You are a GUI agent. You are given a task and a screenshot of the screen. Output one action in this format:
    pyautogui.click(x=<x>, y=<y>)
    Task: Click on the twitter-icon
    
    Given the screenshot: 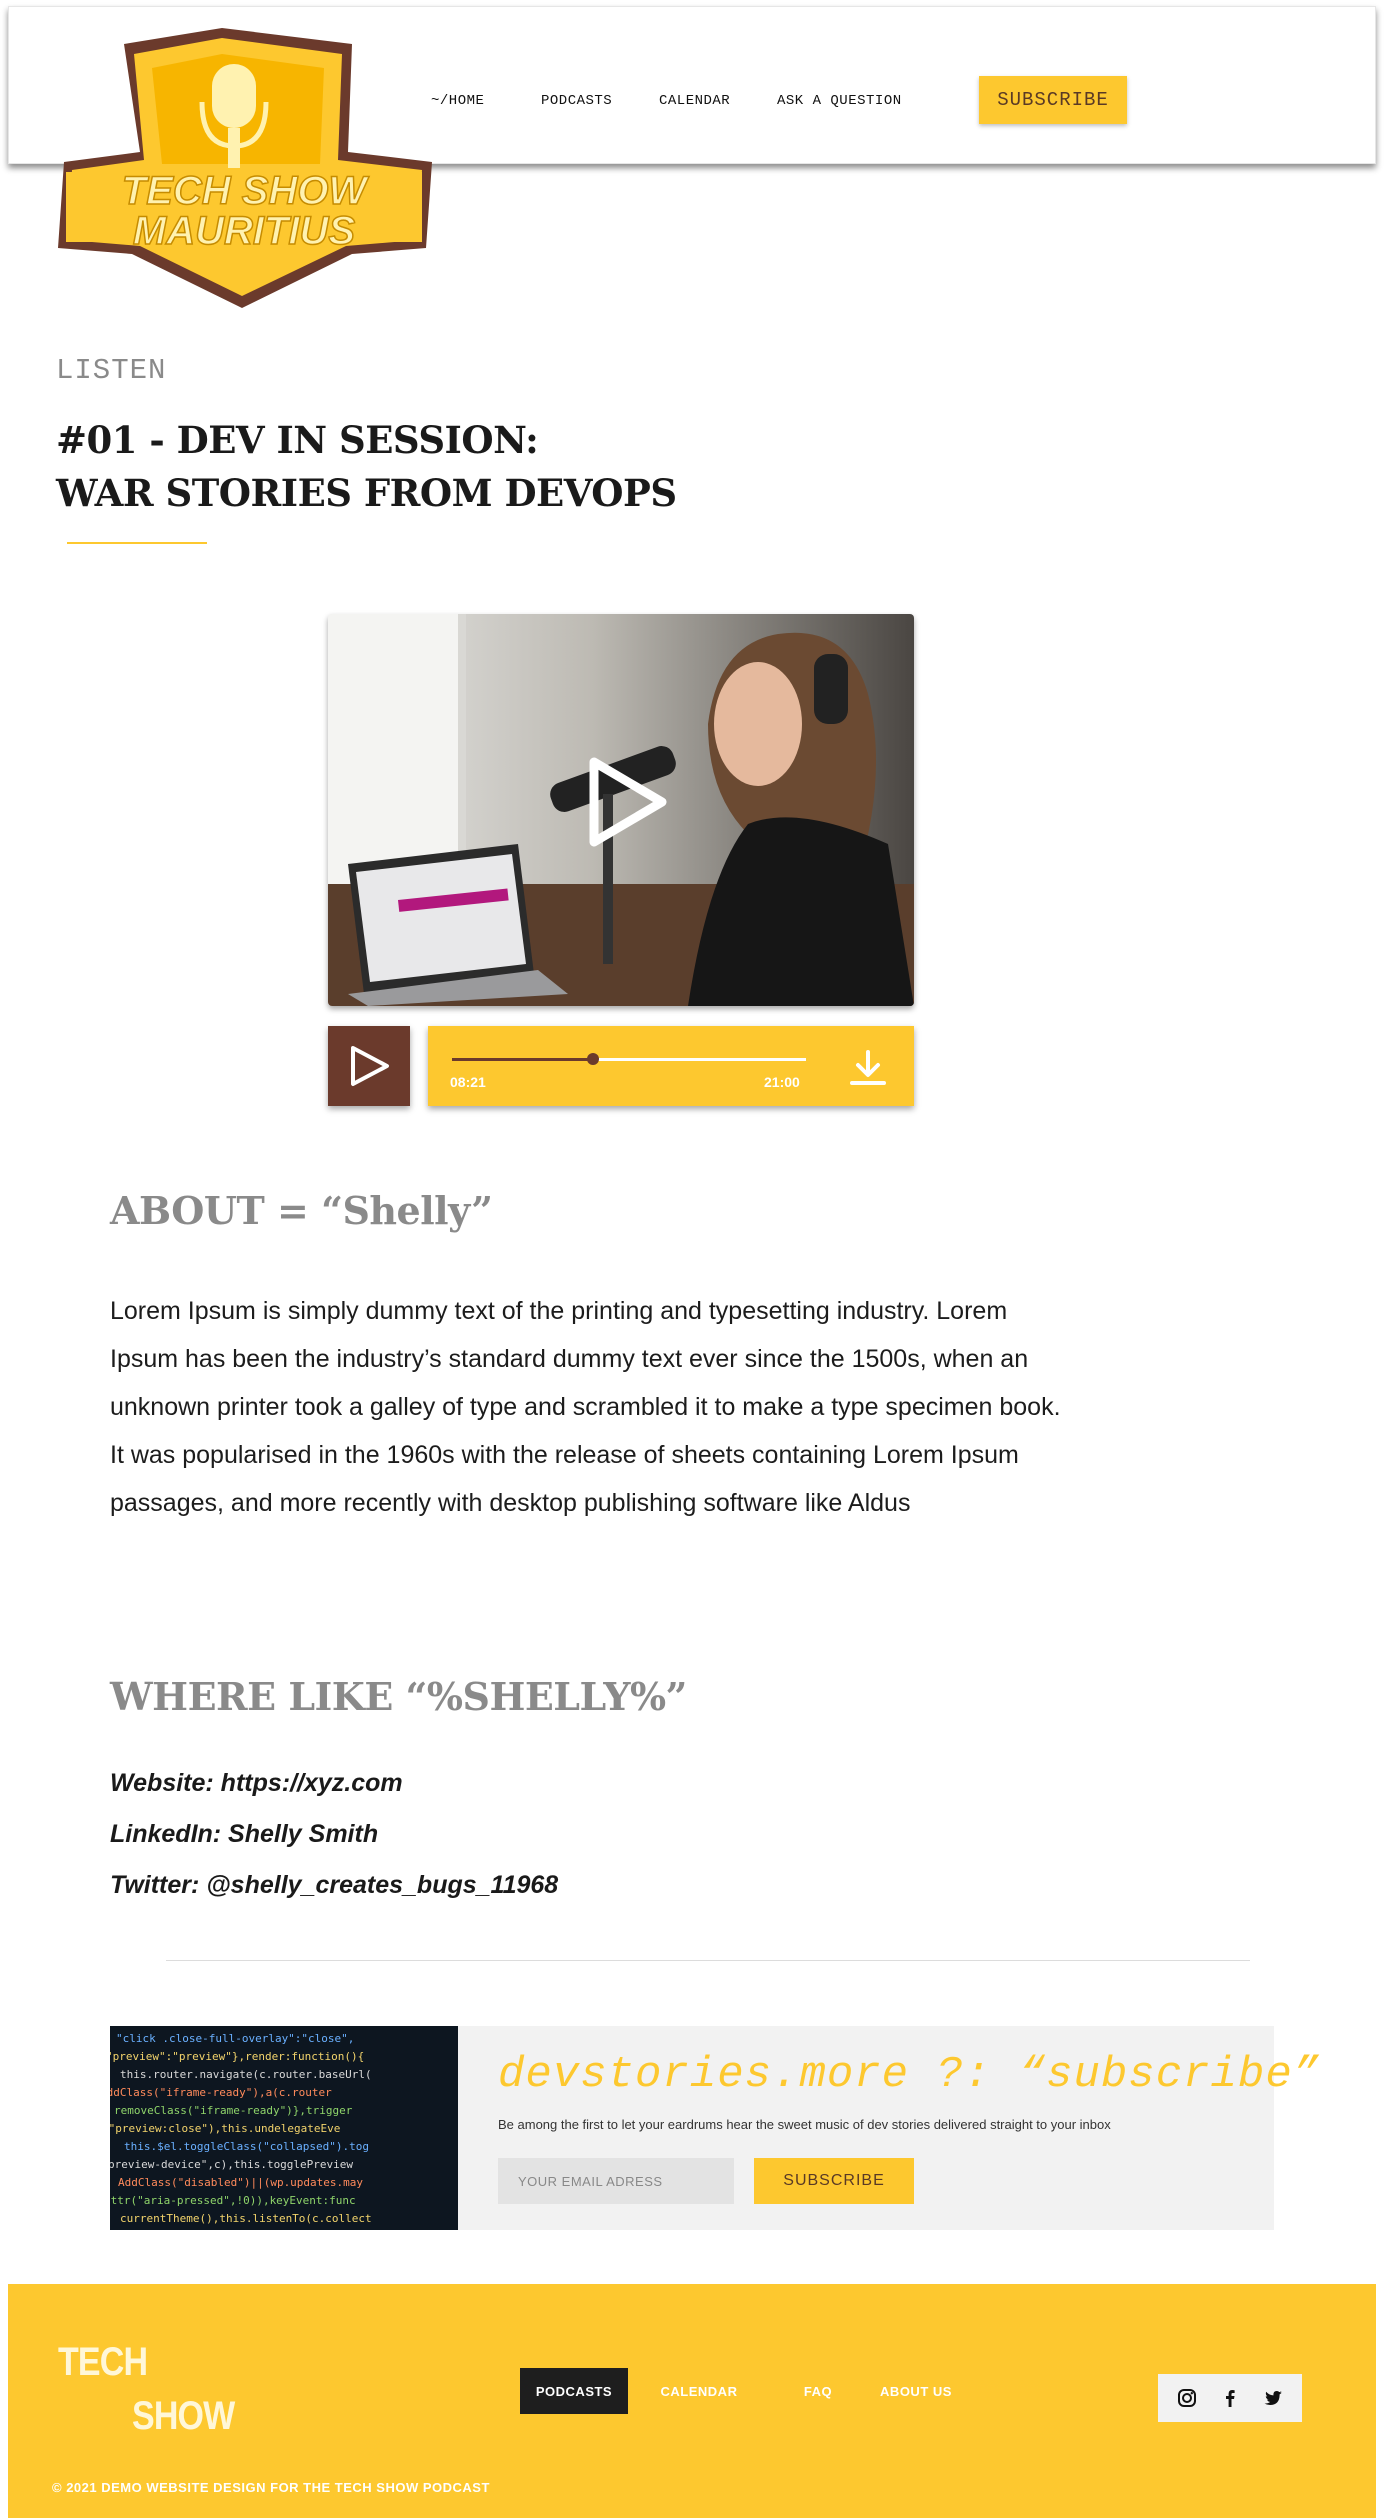 What is the action you would take?
    pyautogui.click(x=1273, y=2398)
    